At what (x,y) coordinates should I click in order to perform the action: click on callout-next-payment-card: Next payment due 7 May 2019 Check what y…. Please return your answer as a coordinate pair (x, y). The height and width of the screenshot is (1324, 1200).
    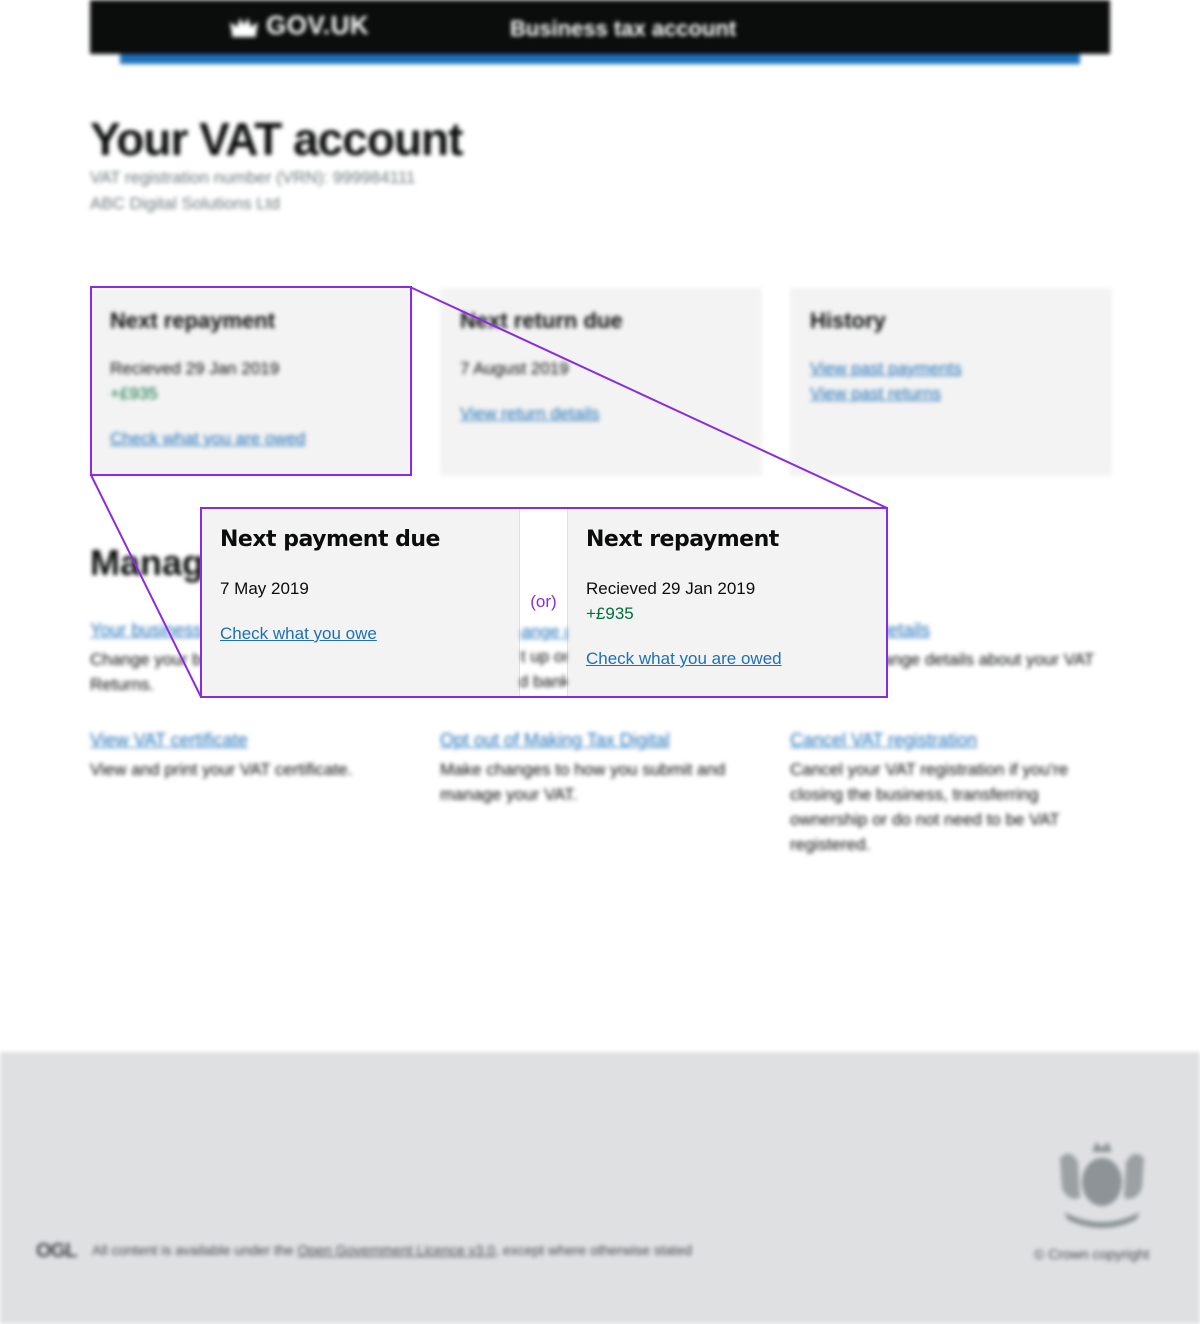
    Looking at the image, I should click on (360, 602).